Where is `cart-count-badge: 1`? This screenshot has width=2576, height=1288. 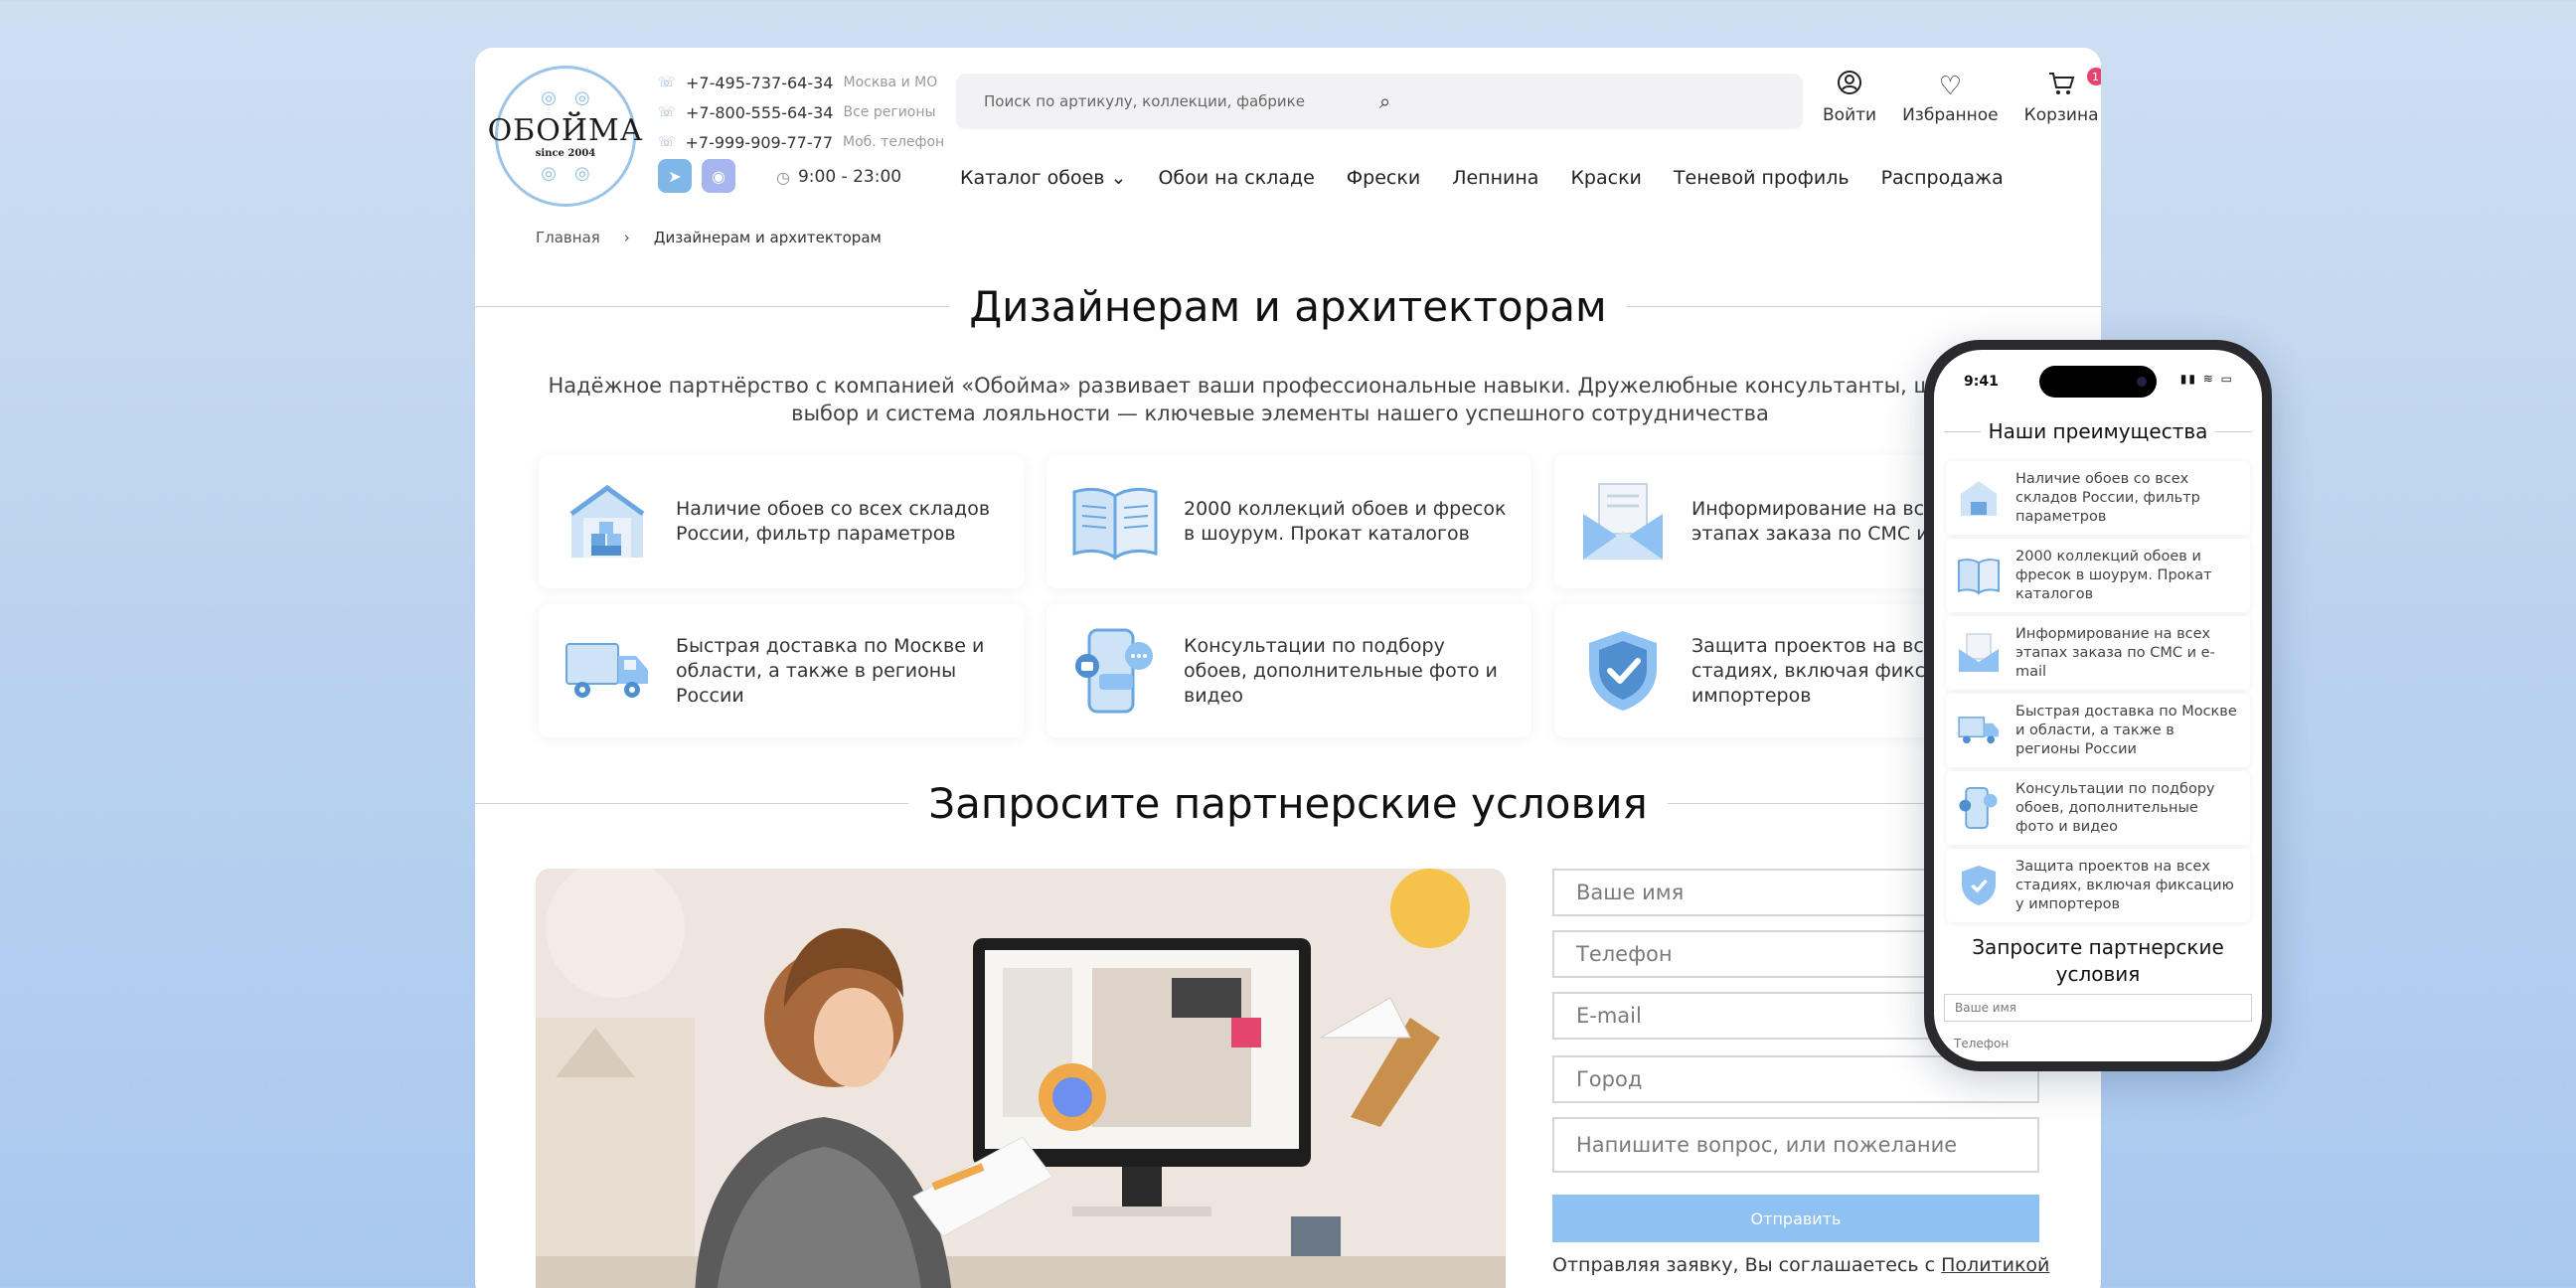
cart-count-badge: 1 is located at coordinates (2093, 76).